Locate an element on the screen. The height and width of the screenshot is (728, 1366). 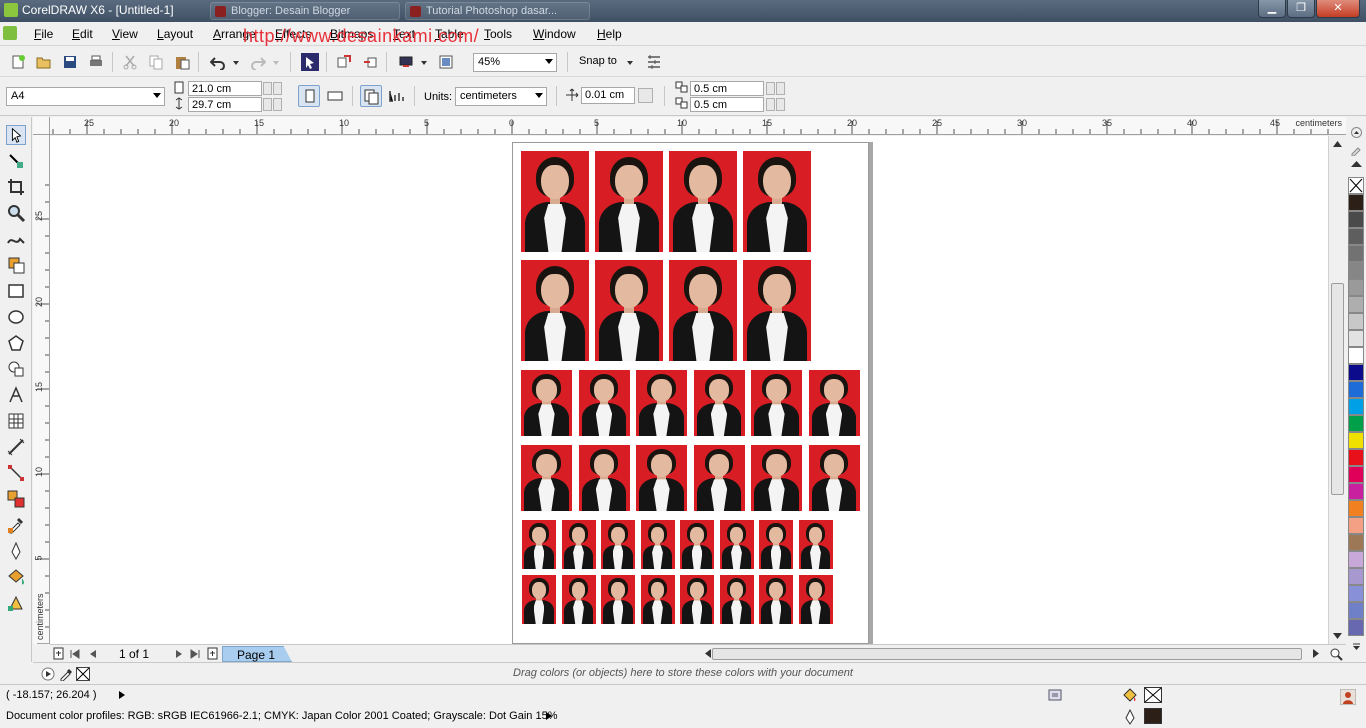
page-width-spinner is located at coordinates (267, 88).